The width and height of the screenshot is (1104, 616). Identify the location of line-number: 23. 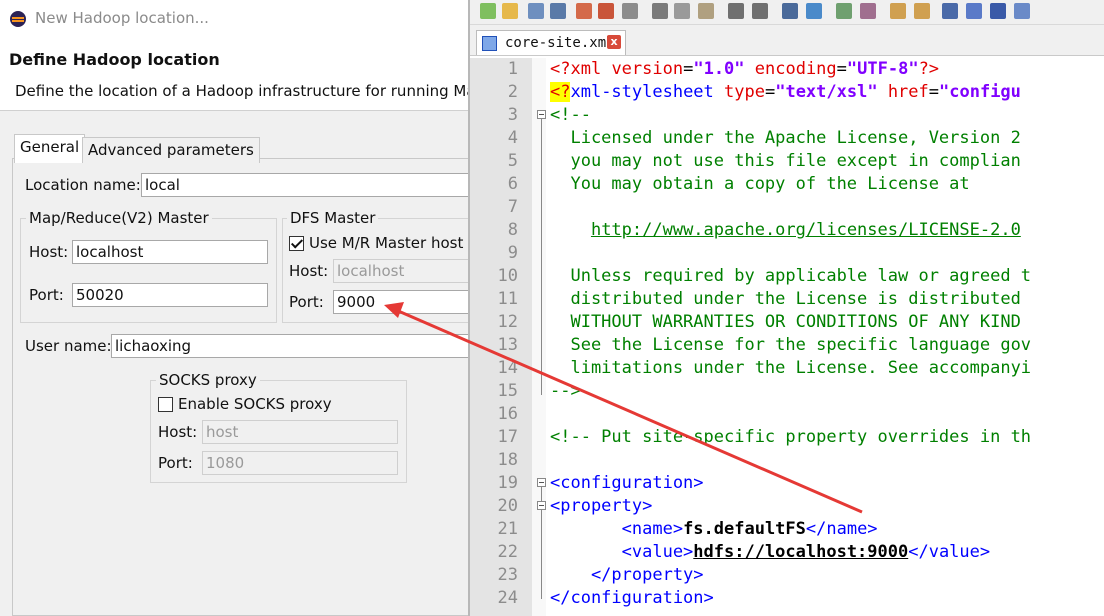
(494, 575).